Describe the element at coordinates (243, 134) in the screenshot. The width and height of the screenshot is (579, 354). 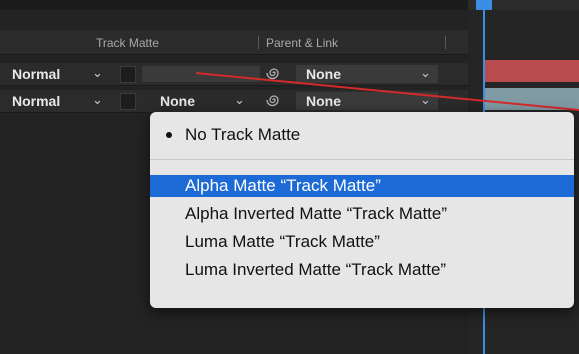
I see `menu-item-label: No Track Matte` at that location.